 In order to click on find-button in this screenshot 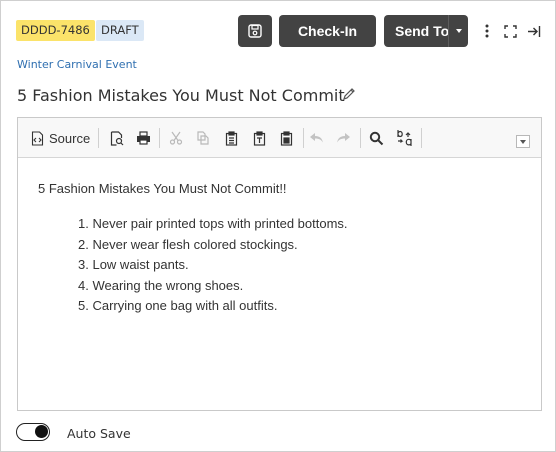, I will do `click(376, 138)`.